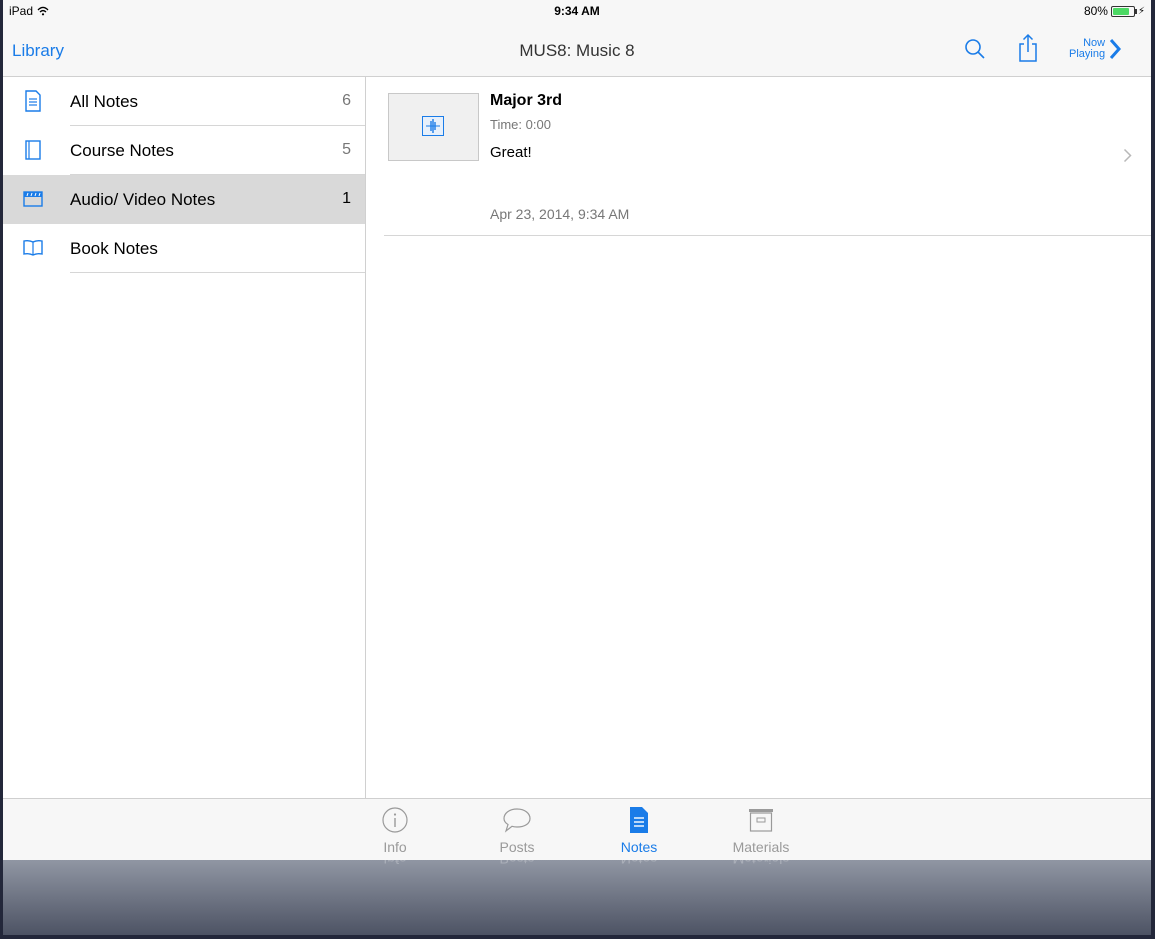 Image resolution: width=1155 pixels, height=939 pixels. Describe the element at coordinates (520, 124) in the screenshot. I see `note-time: Time: 0:00` at that location.